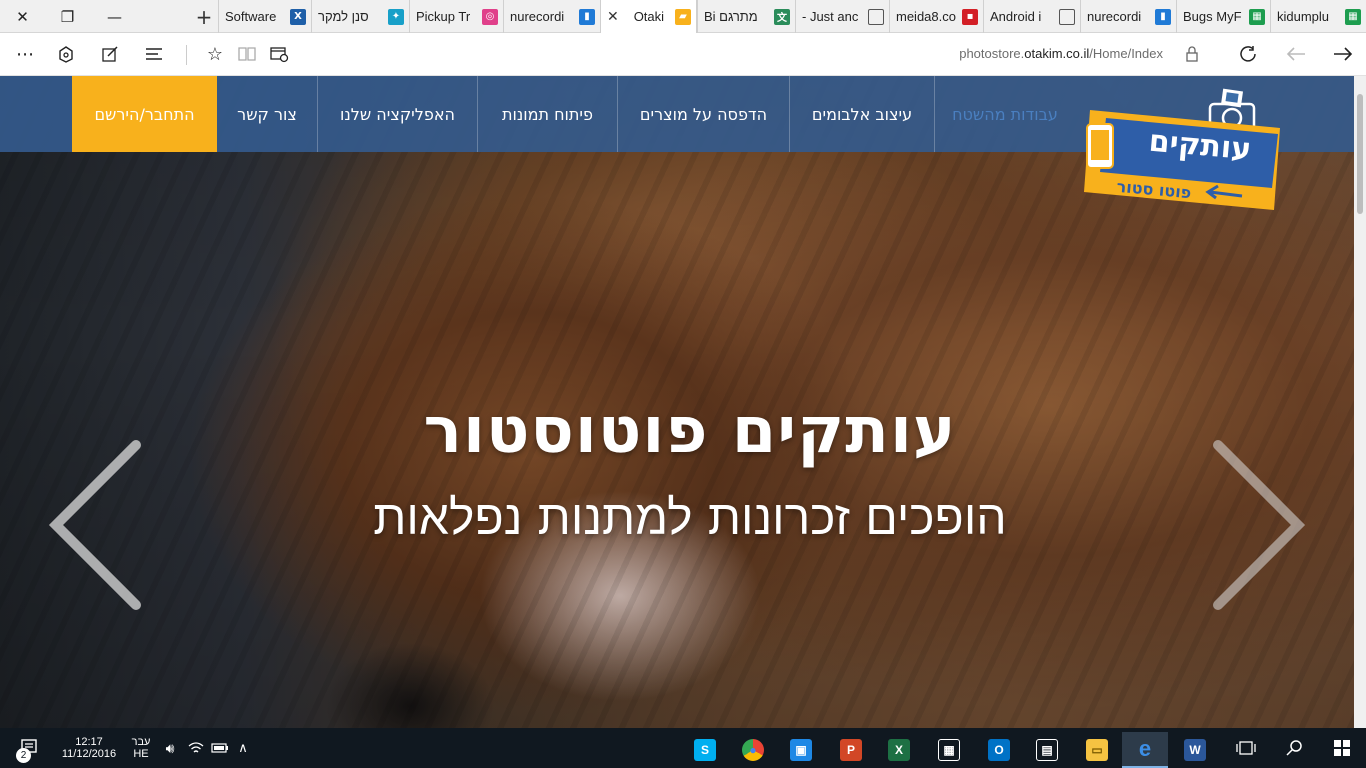  Describe the element at coordinates (1296, 54) in the screenshot. I see `back-arrow-icon` at that location.